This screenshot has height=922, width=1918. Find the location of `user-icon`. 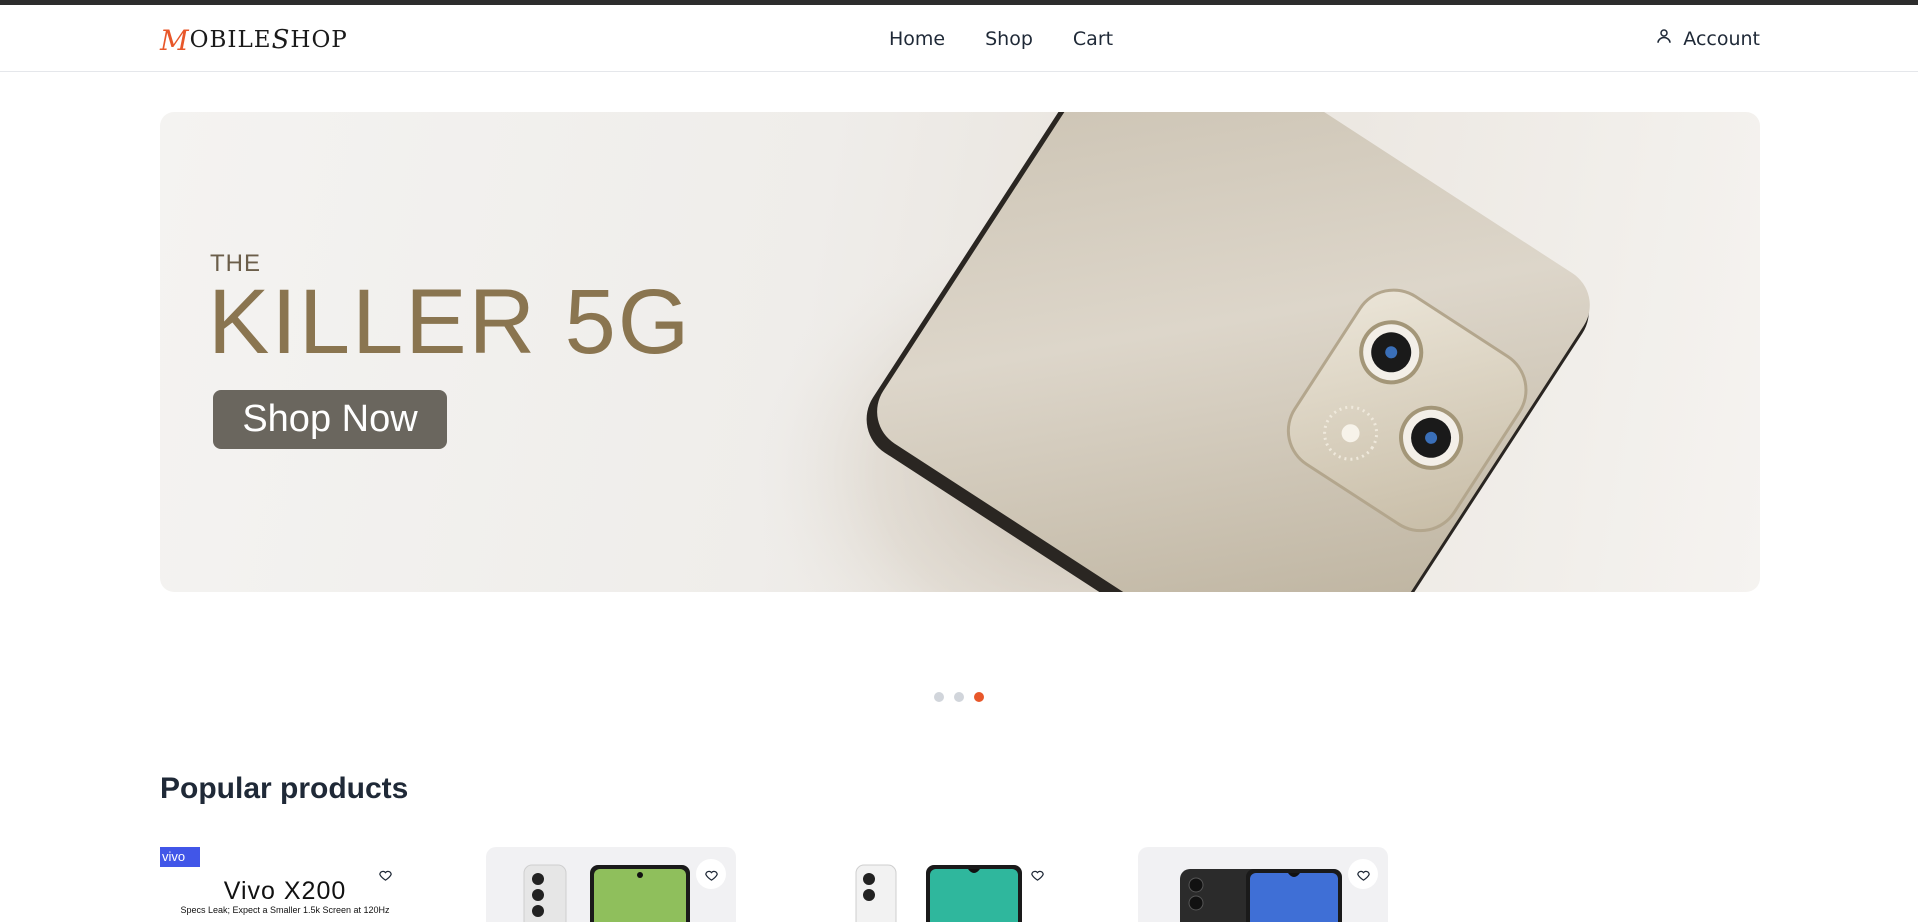

user-icon is located at coordinates (1664, 39).